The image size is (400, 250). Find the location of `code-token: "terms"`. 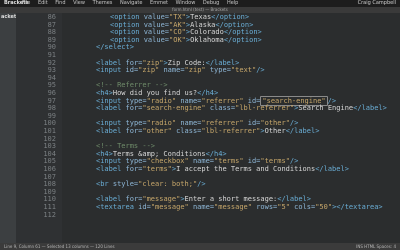

code-token: "terms" is located at coordinates (157, 169).